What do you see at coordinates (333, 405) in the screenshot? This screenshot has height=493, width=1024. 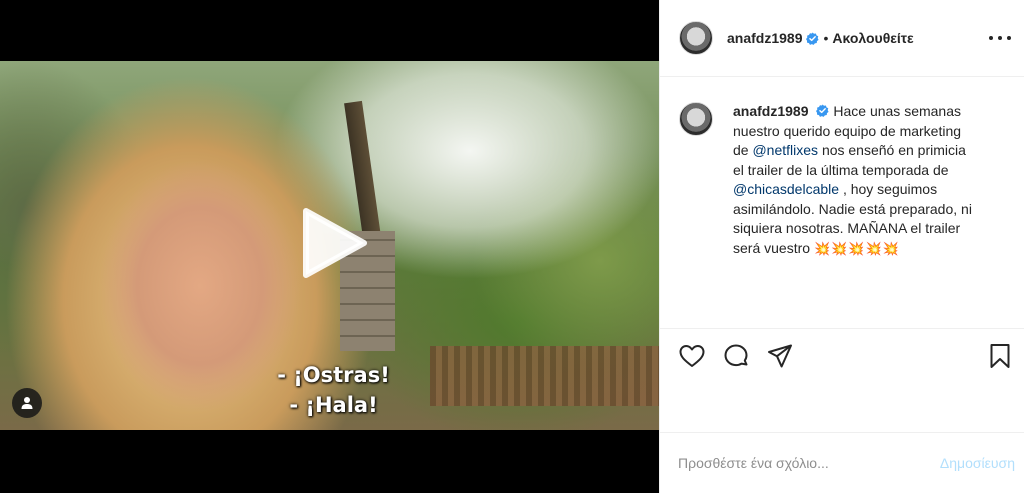 I see `subtitle-line-2: - ¡Hala!` at bounding box center [333, 405].